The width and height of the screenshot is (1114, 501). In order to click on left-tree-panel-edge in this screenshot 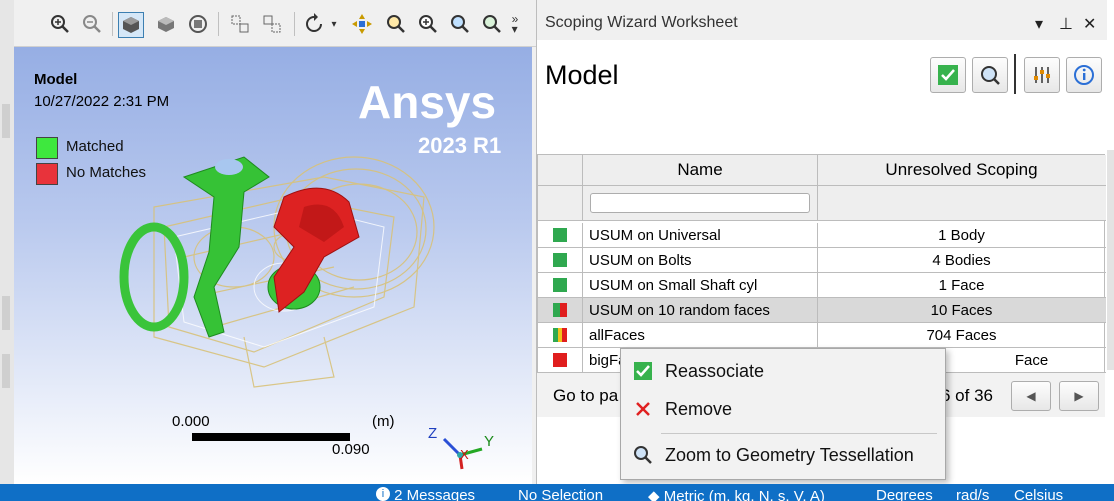, I will do `click(7, 242)`.